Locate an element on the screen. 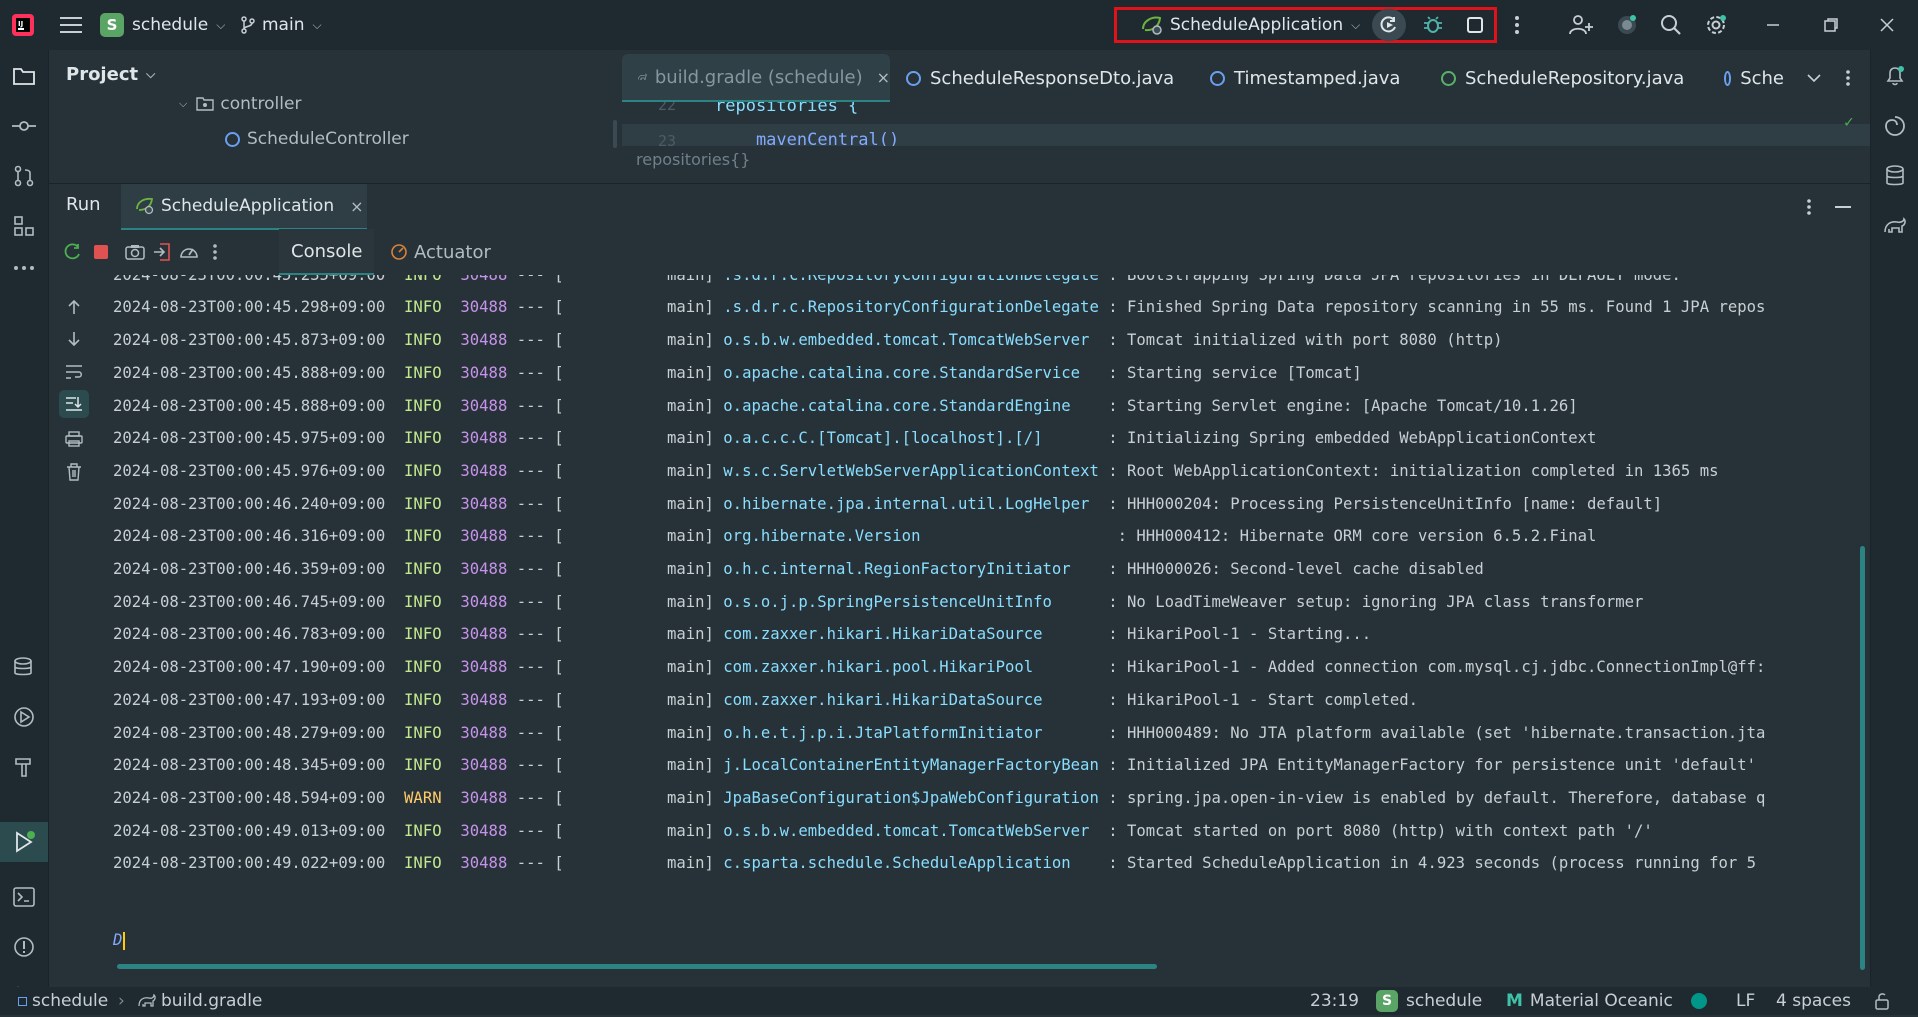 The height and width of the screenshot is (1017, 1918). package-folder-icon is located at coordinates (205, 104).